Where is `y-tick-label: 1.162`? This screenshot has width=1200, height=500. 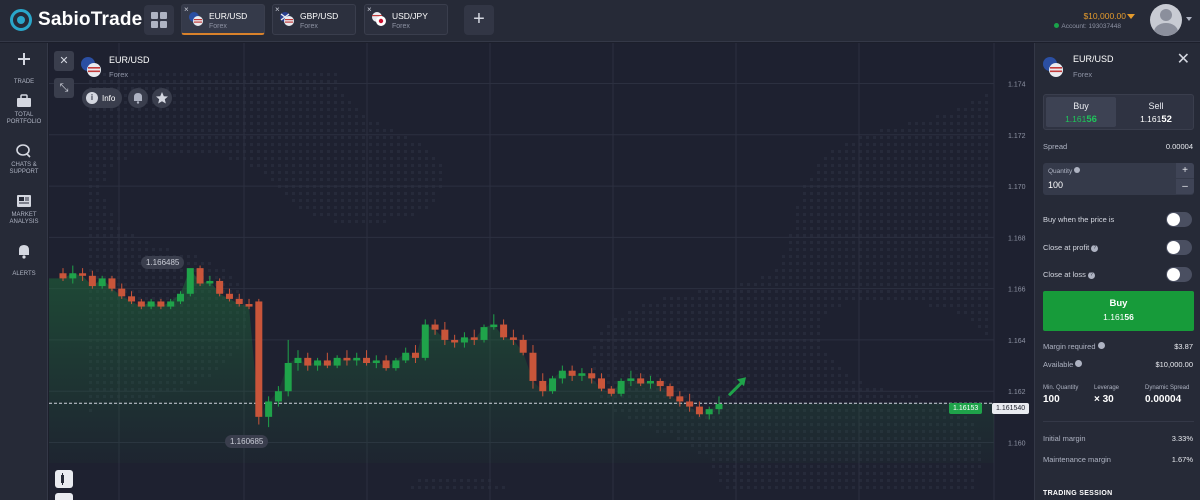
y-tick-label: 1.162 is located at coordinates (1017, 392).